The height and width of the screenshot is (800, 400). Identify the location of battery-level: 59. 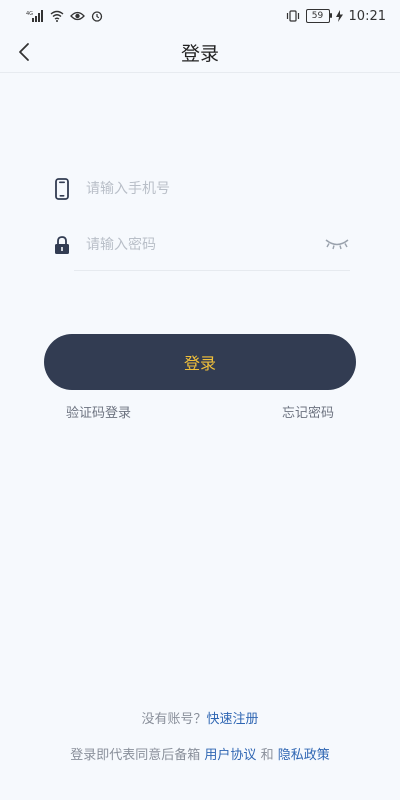
(317, 15).